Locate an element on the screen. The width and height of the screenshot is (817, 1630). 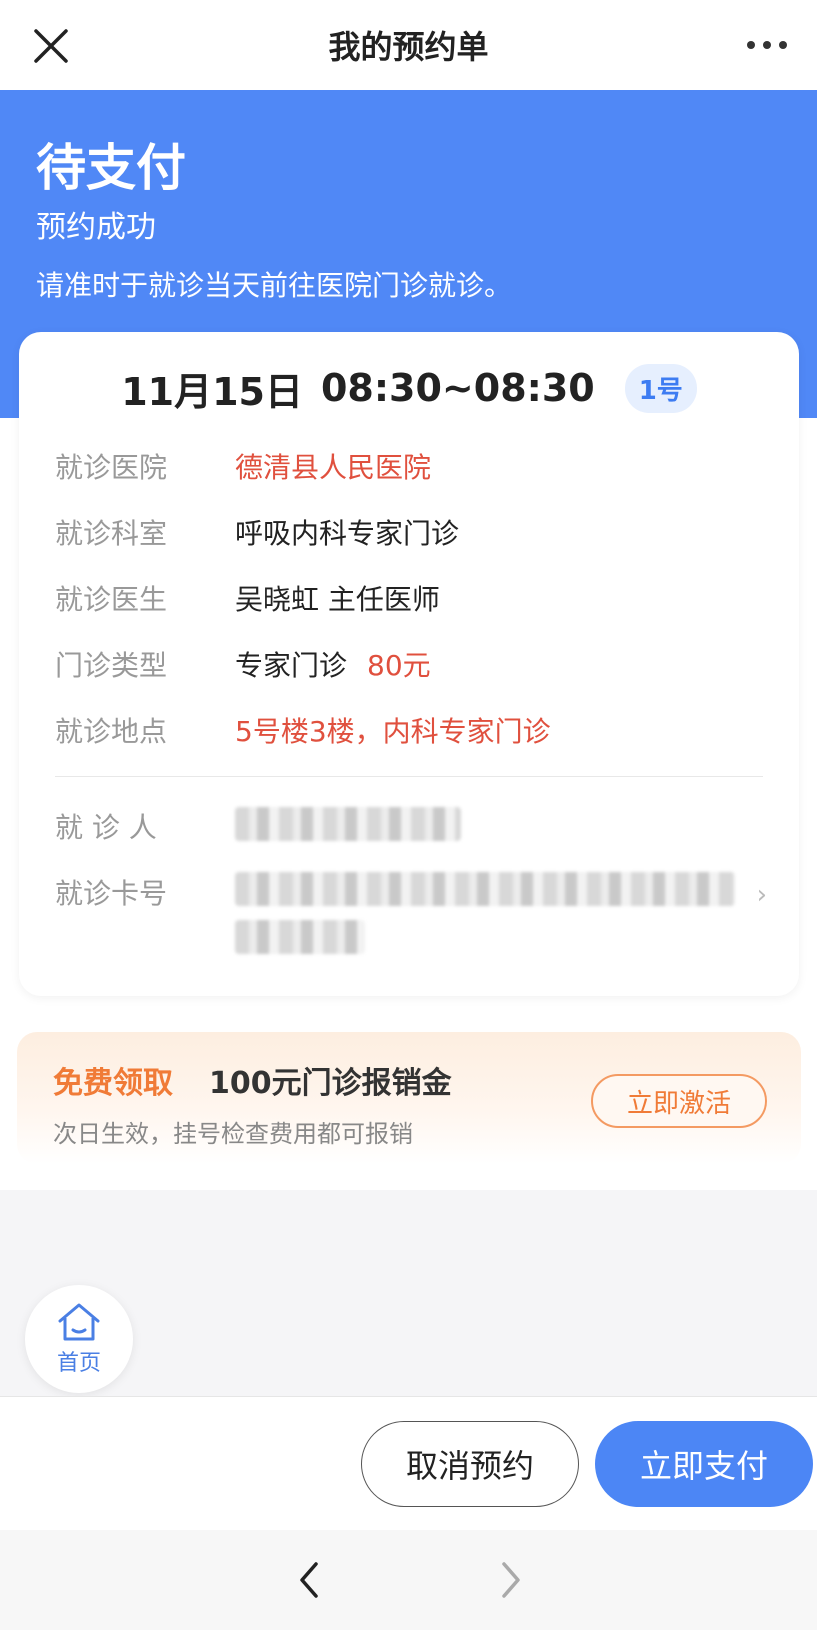
activate-button: 立即激活 is located at coordinates (679, 1101).